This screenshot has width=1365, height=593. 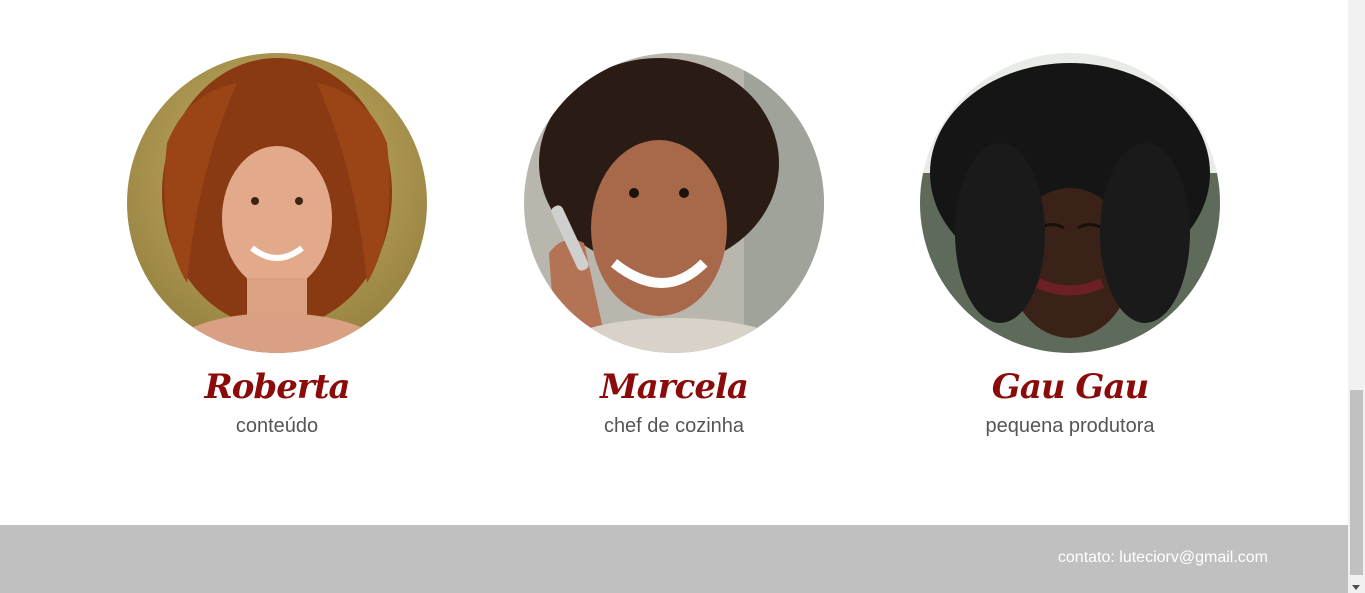 I want to click on member-role: pequena produtora, so click(x=1070, y=426).